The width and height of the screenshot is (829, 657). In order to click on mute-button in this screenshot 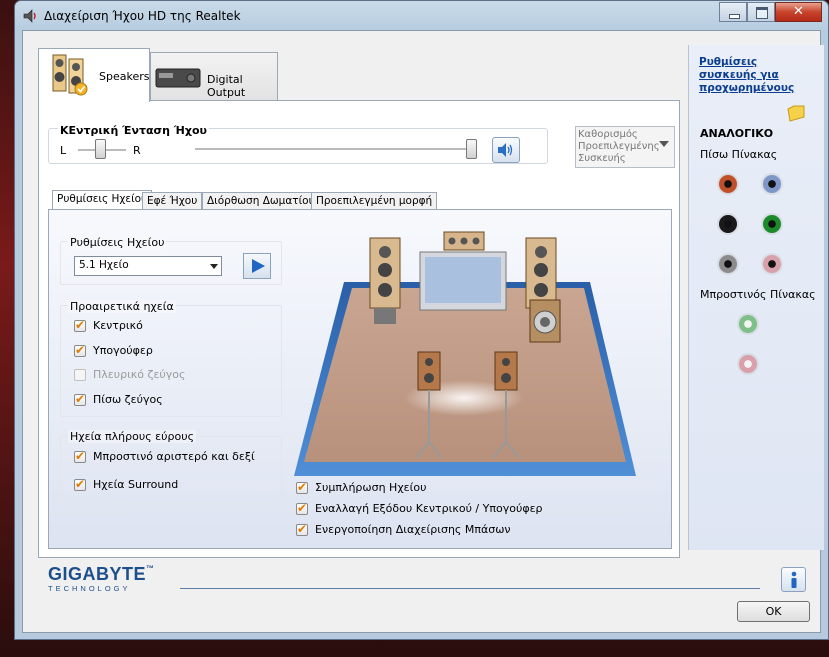, I will do `click(506, 150)`.